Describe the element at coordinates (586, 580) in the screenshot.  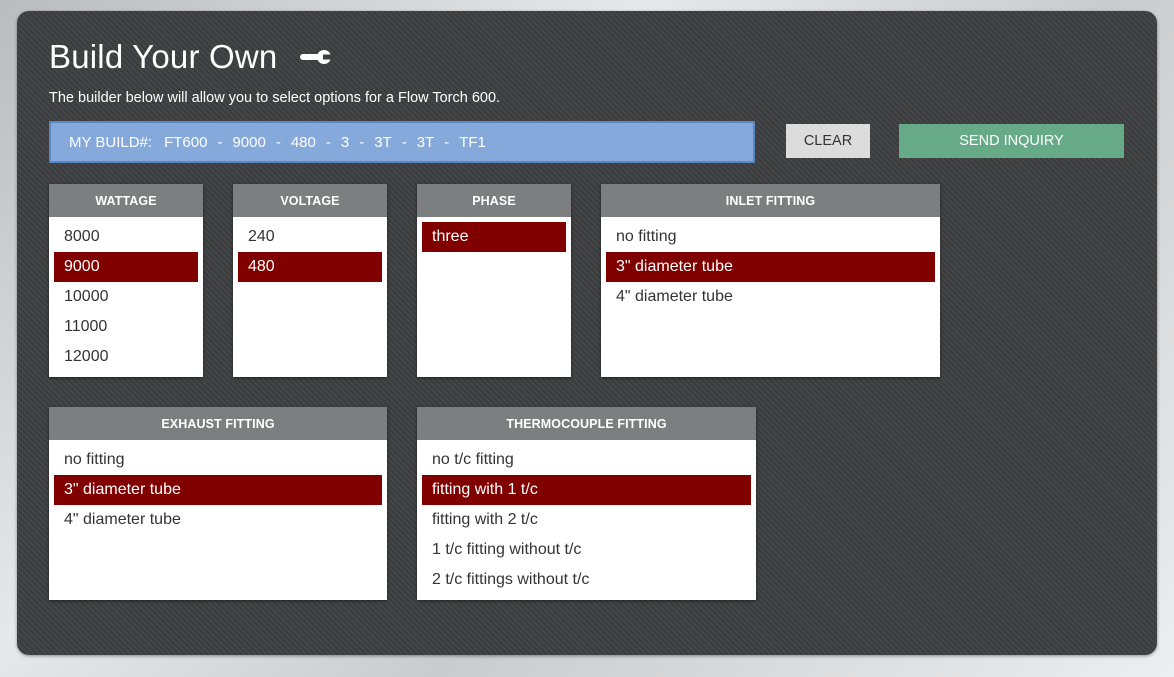
I see `thermocouple-fitting-option: 2 t/c fittings without t/c` at that location.